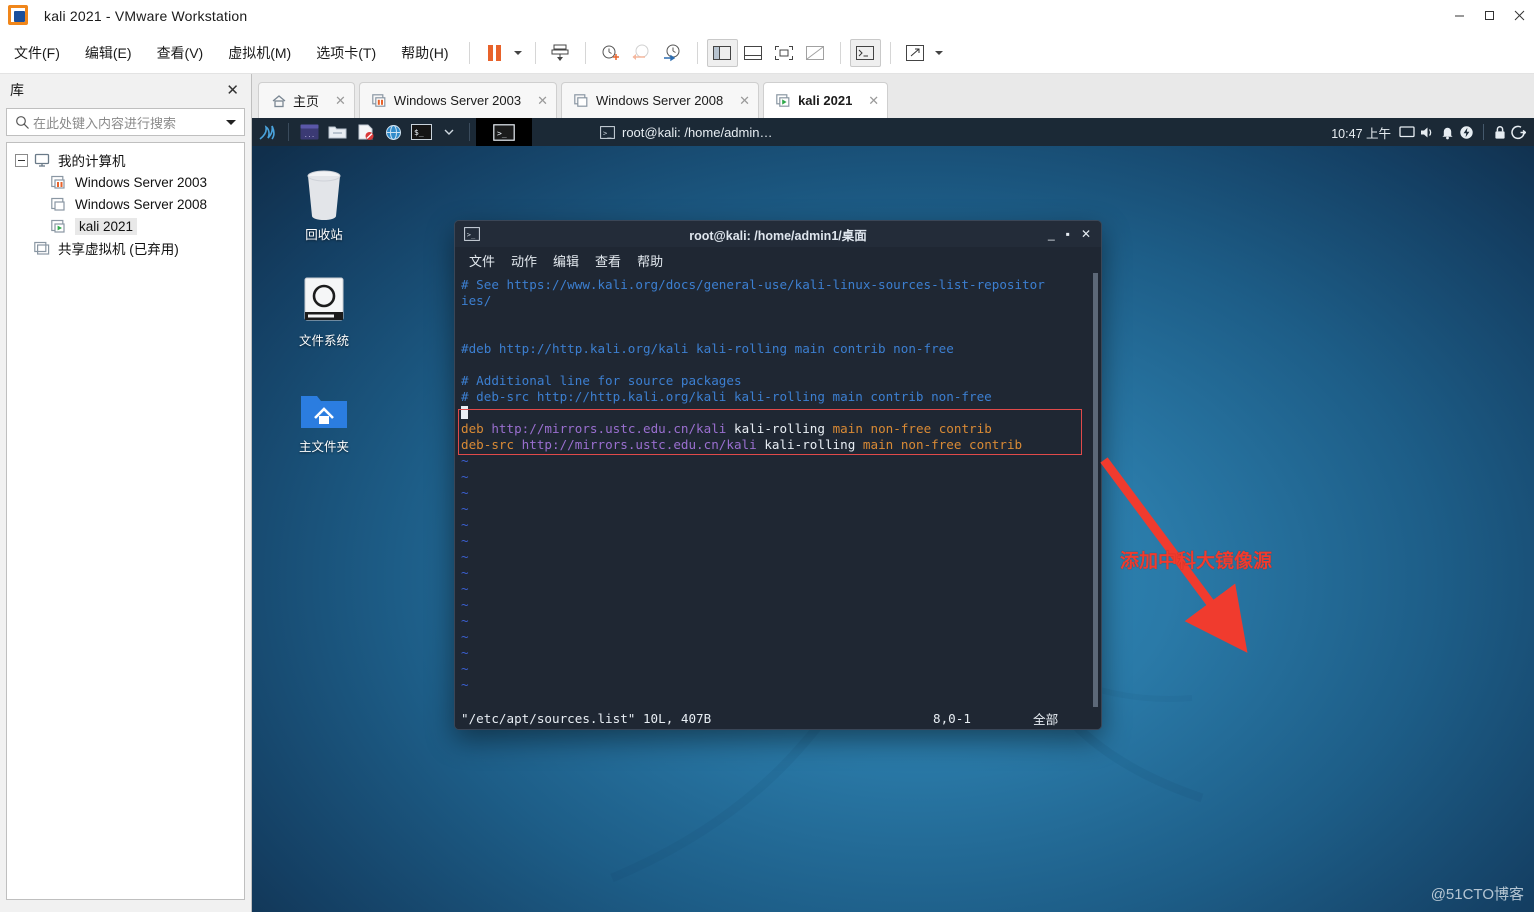 The height and width of the screenshot is (912, 1534). I want to click on snapshot-manager-icon, so click(672, 53).